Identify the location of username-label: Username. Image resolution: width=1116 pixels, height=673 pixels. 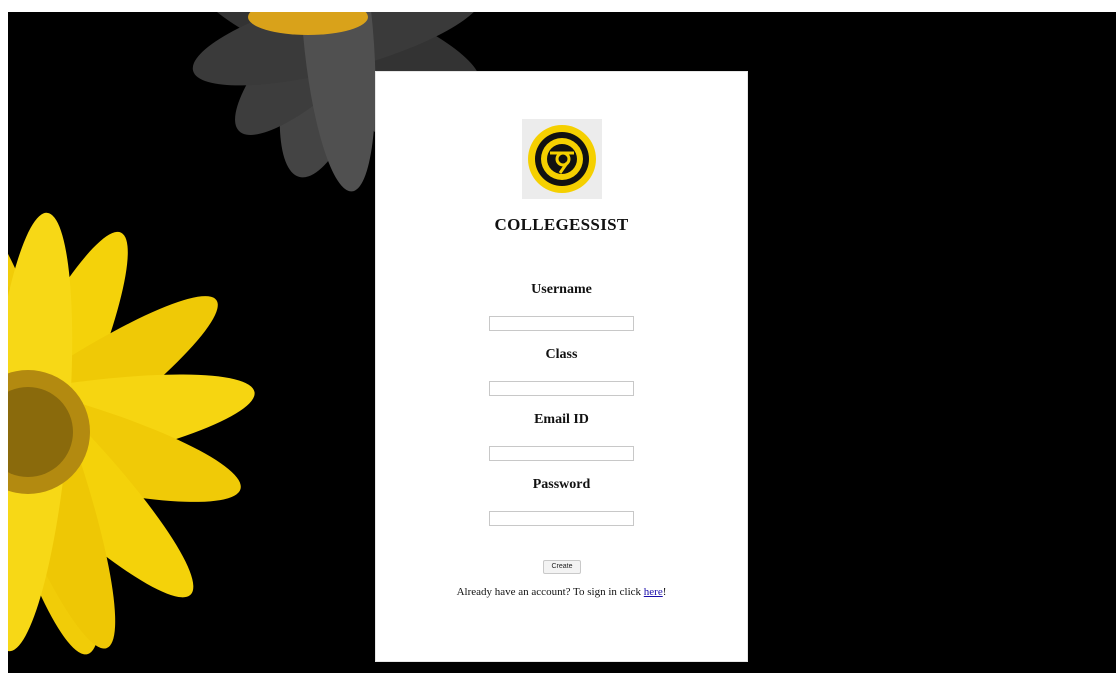
(561, 289).